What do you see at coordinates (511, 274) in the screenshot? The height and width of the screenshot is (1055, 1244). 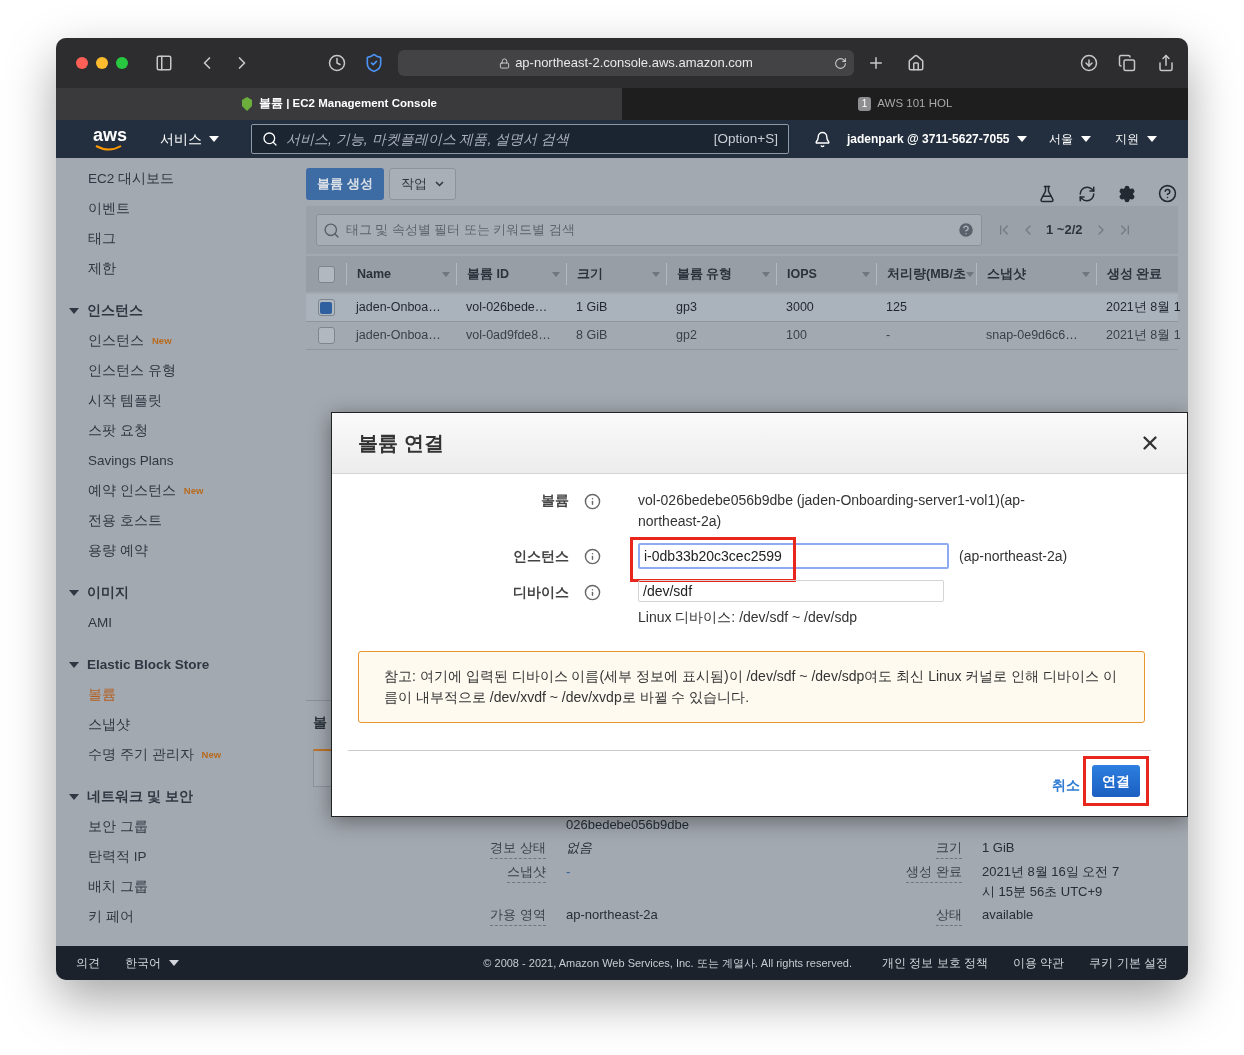 I see `column-header: 볼륨 ID` at bounding box center [511, 274].